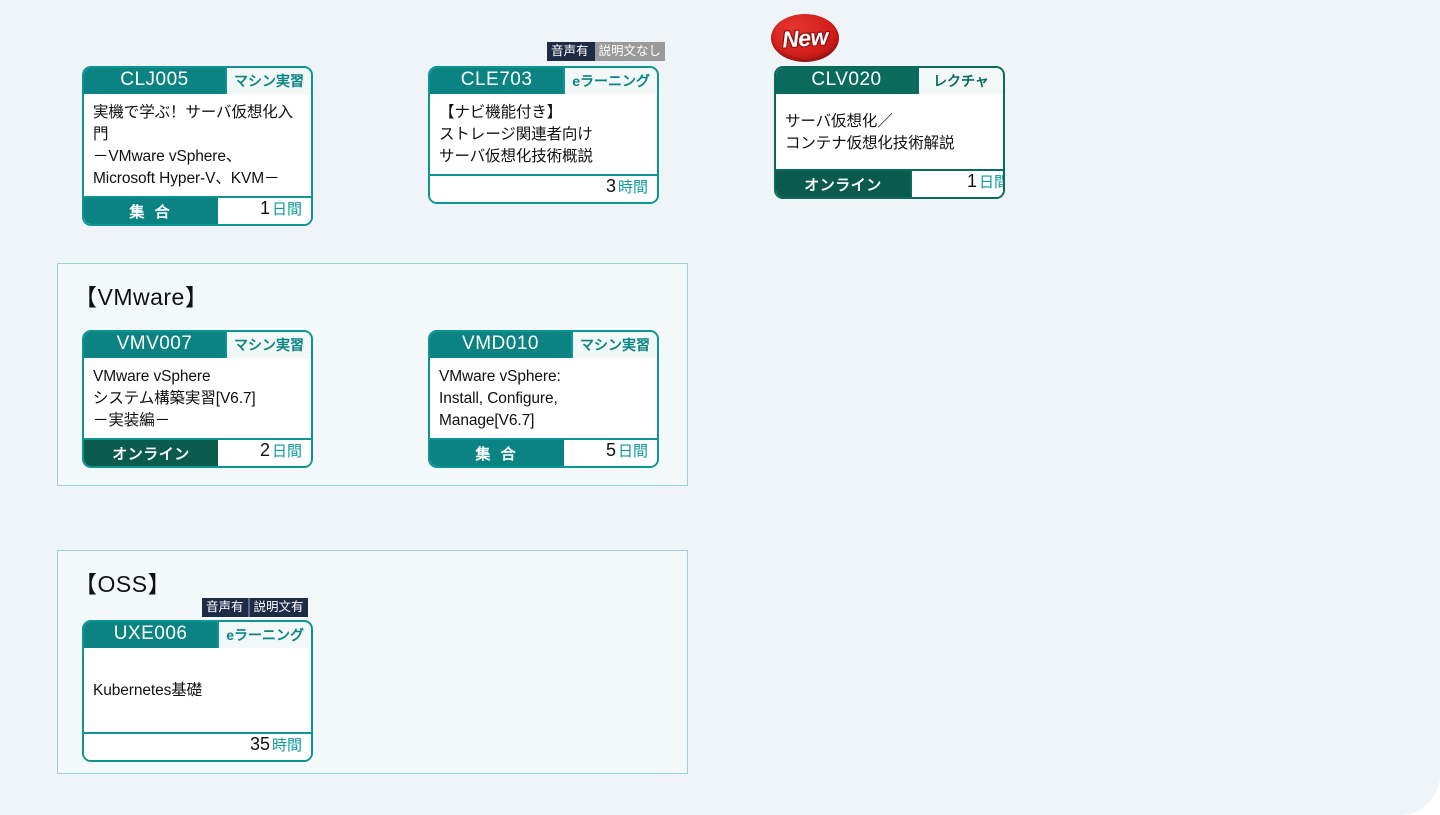 This screenshot has width=1440, height=815. What do you see at coordinates (141, 297) in the screenshot?
I see `section-title: 【VMware】` at bounding box center [141, 297].